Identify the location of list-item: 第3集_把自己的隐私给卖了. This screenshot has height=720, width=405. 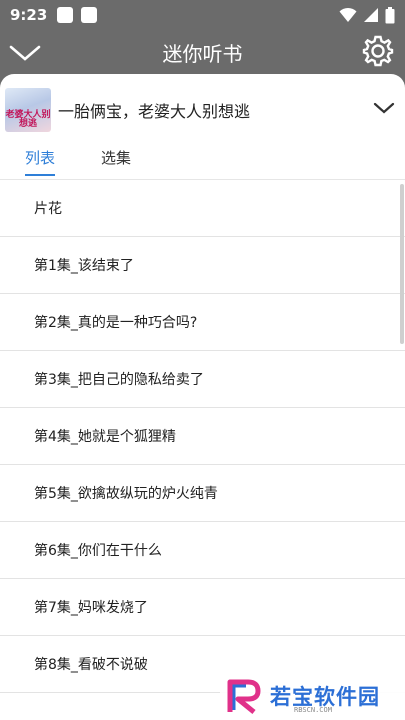
(202, 379).